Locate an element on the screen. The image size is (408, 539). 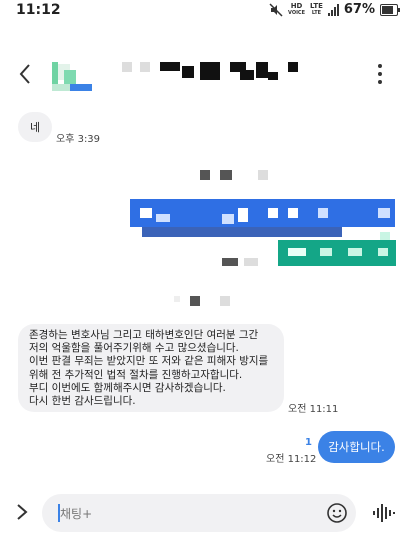
status-time: 11:12 is located at coordinates (38, 10).